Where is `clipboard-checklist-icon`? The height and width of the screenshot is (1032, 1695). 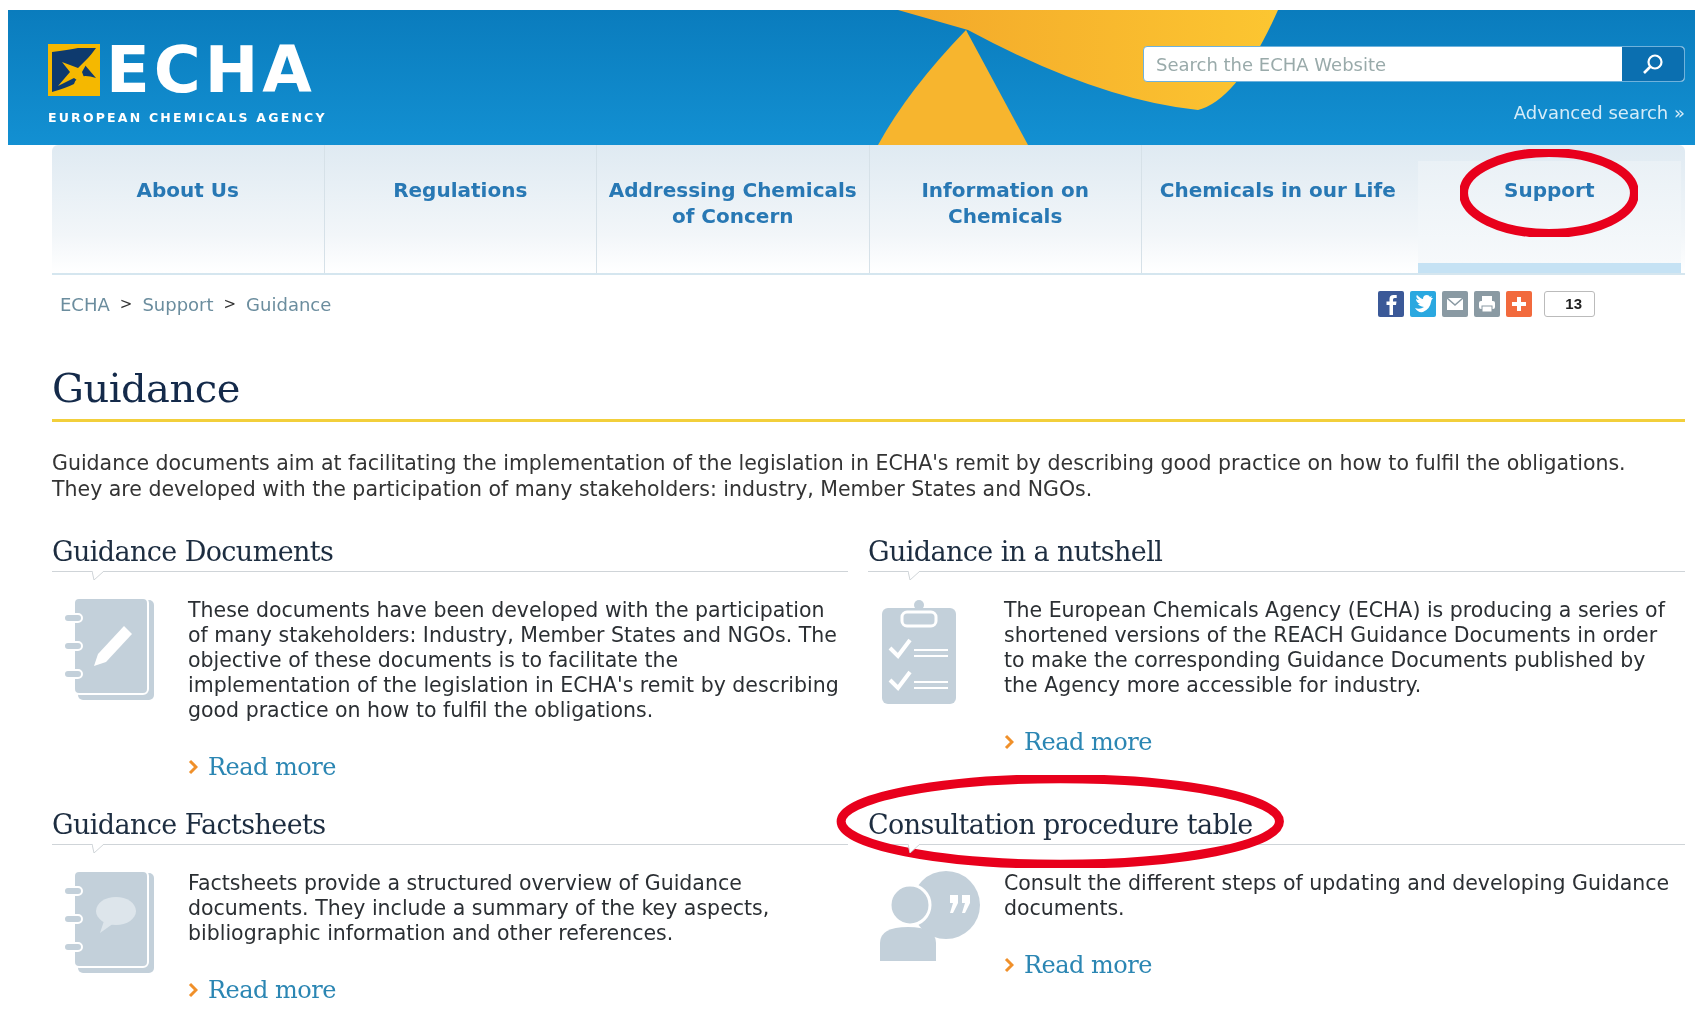 clipboard-checklist-icon is located at coordinates (919, 652).